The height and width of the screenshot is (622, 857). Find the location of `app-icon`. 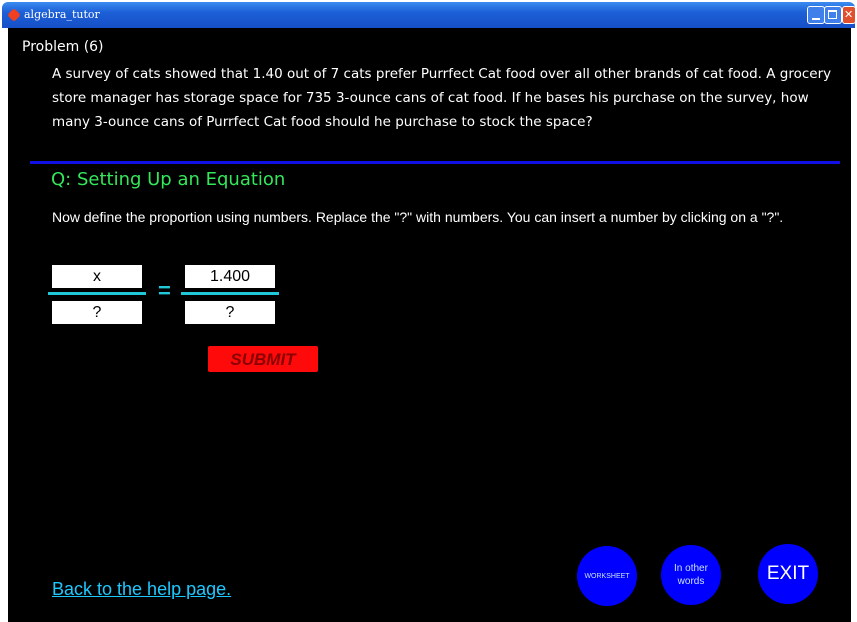

app-icon is located at coordinates (14, 15).